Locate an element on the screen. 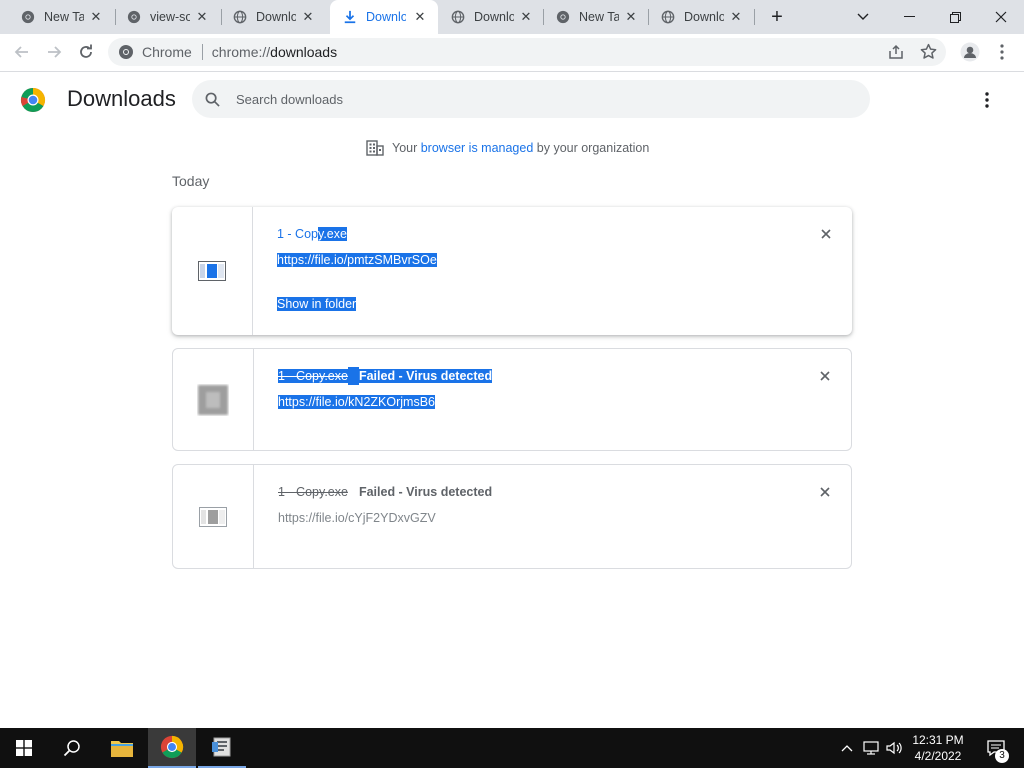 The image size is (1024, 768). downloads-header: Downloads is located at coordinates (512, 100).